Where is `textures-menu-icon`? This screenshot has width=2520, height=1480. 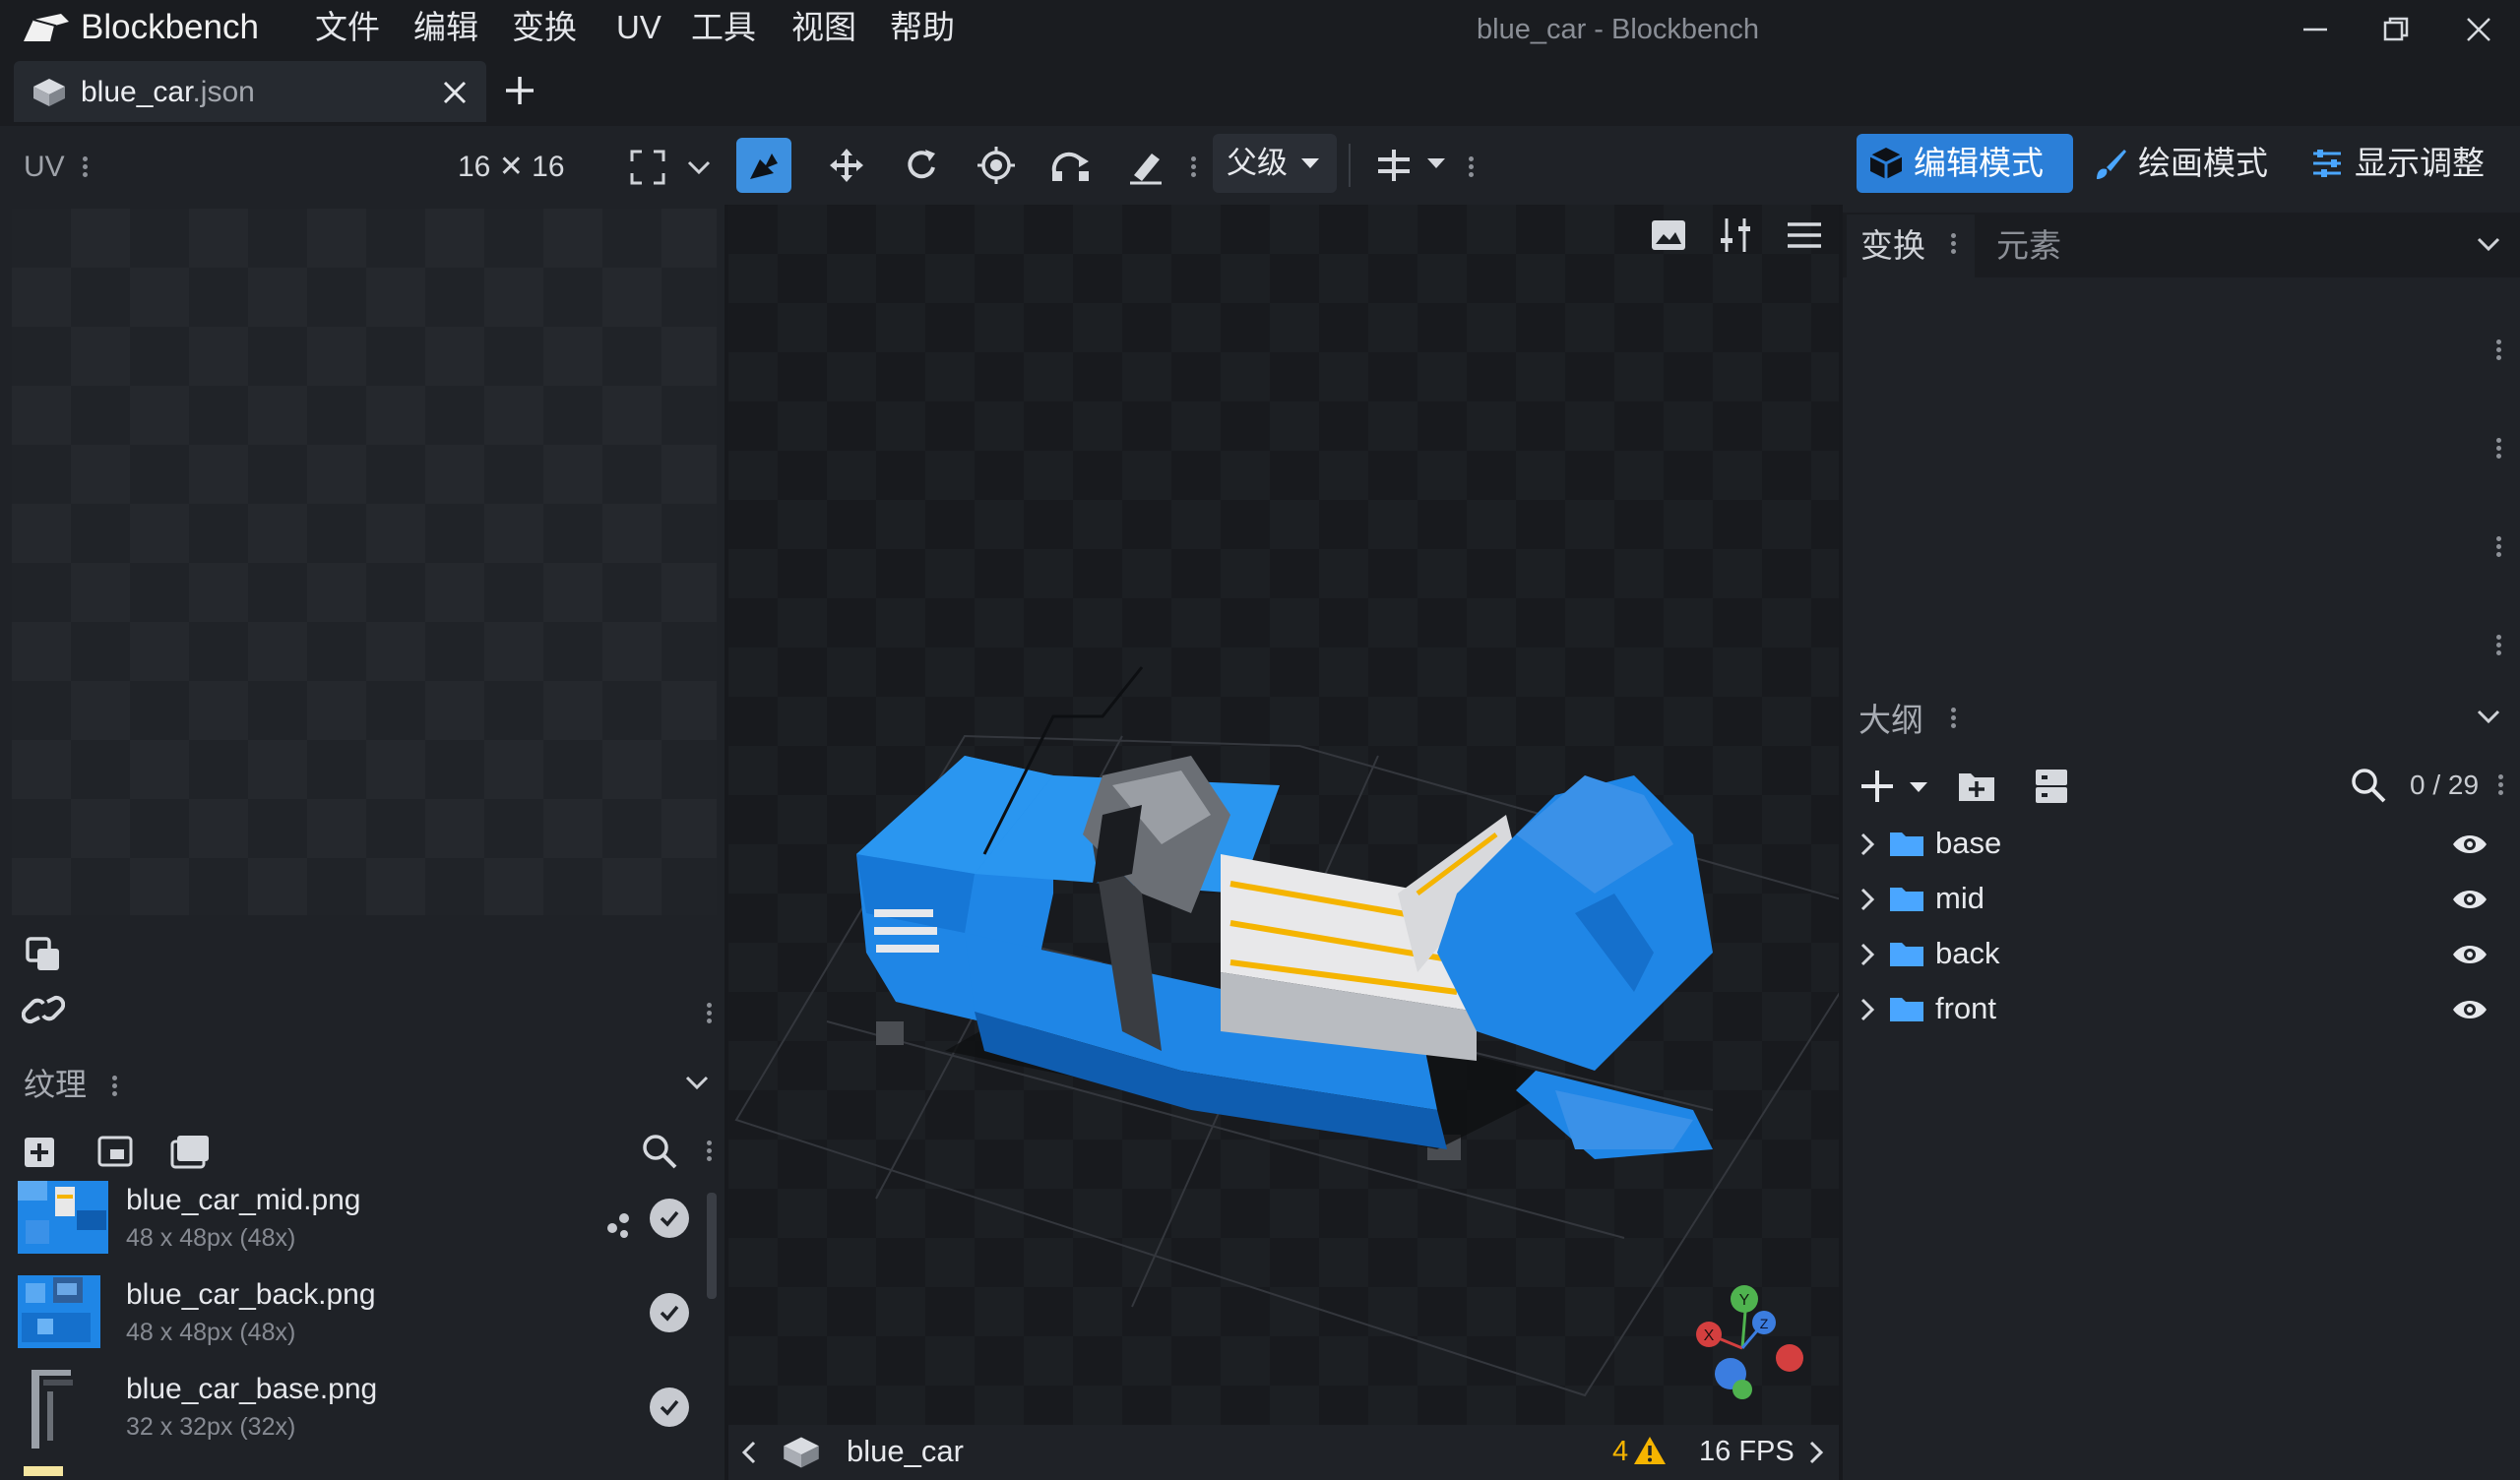 textures-menu-icon is located at coordinates (114, 1086).